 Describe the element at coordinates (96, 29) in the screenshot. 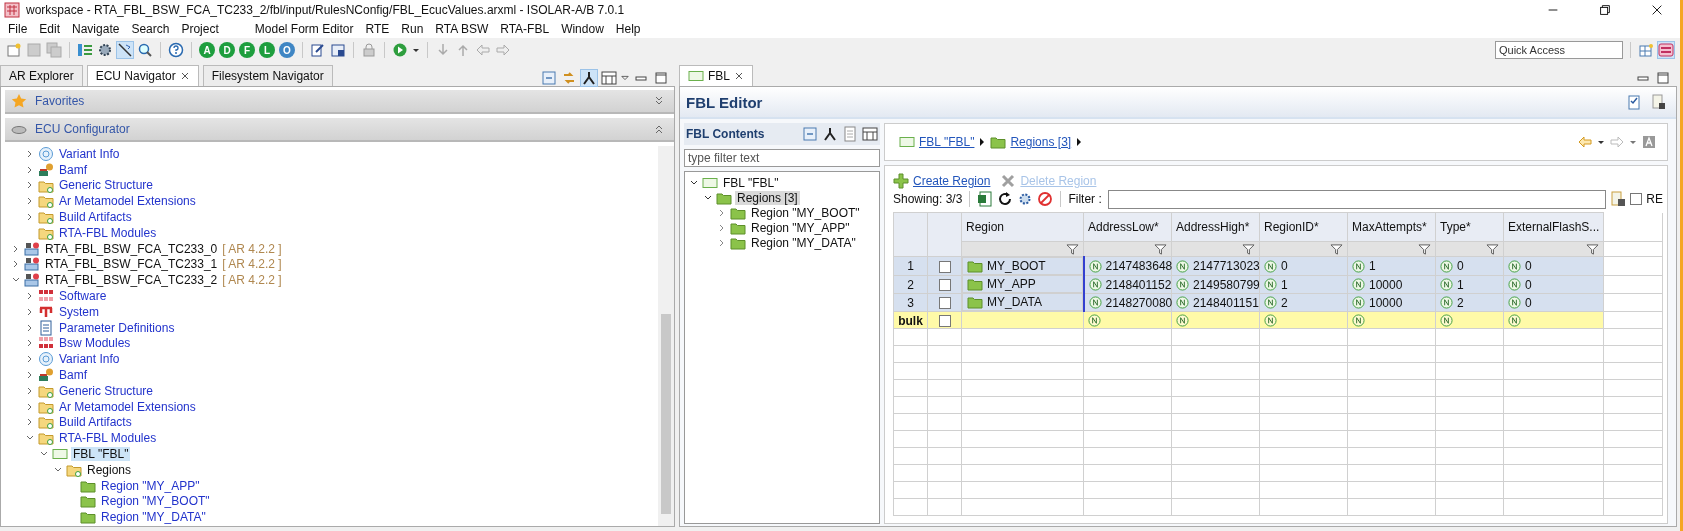

I see `menu-item: Navigate` at that location.